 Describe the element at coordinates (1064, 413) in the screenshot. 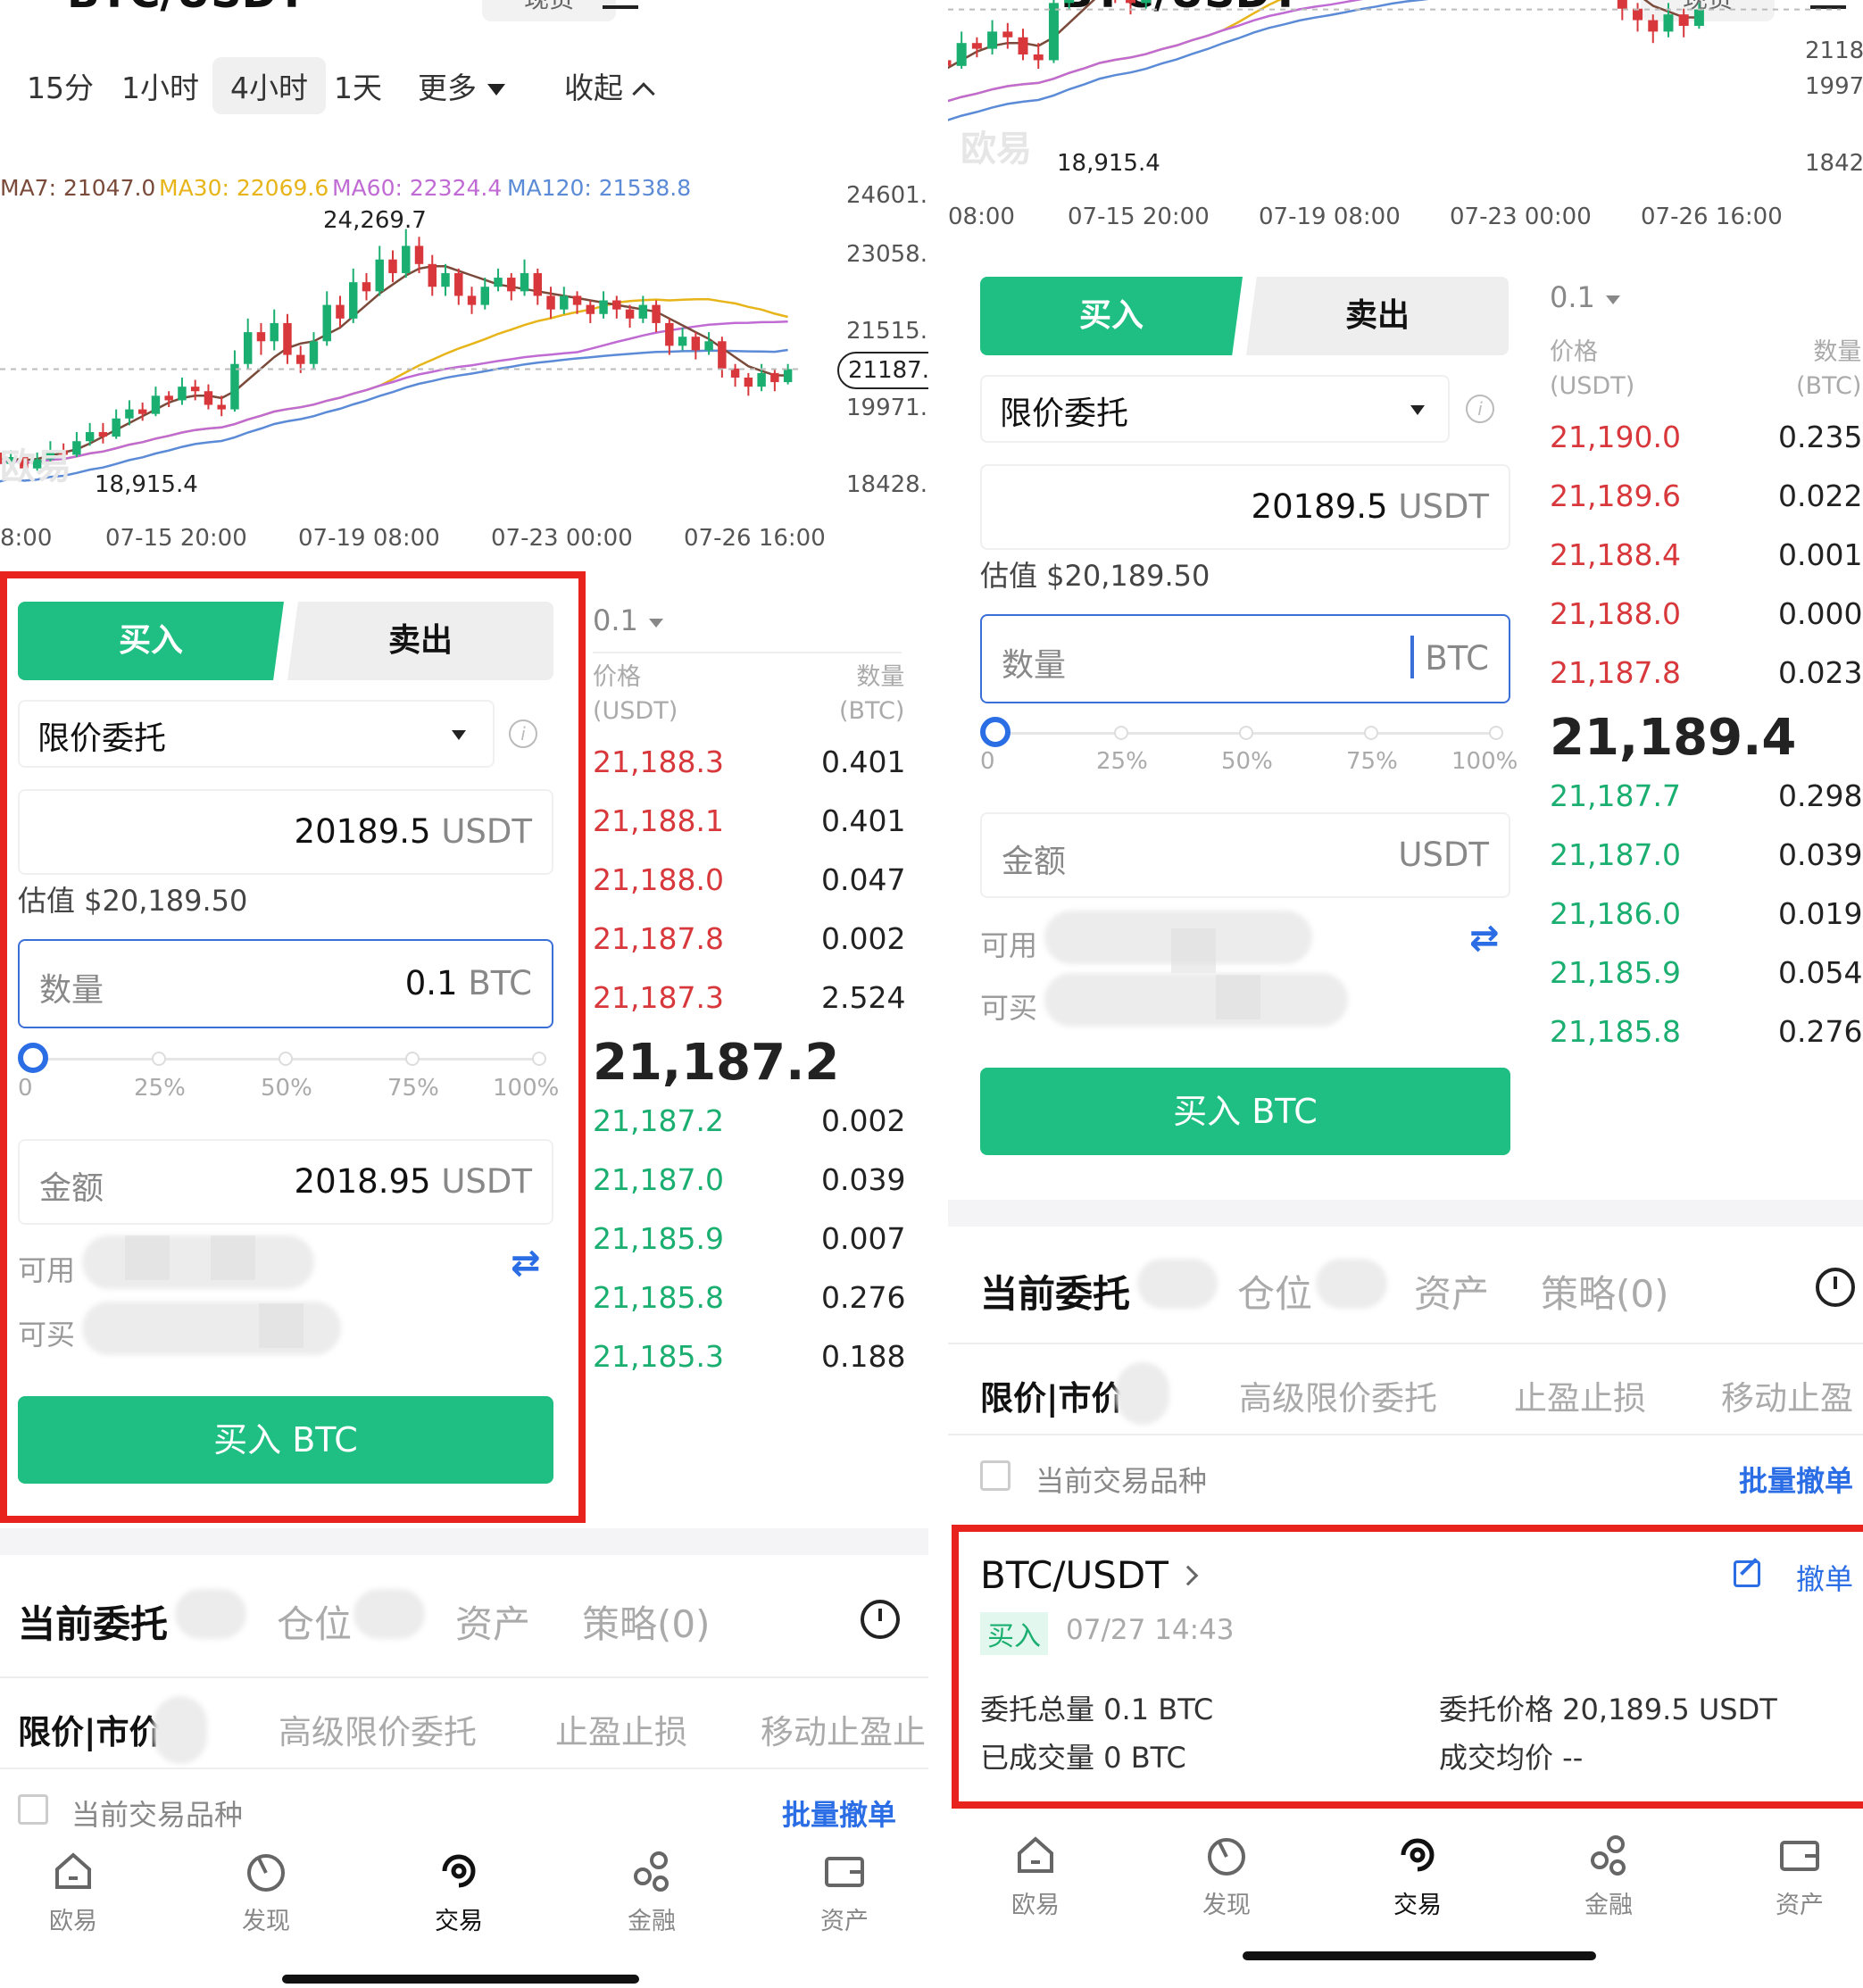

I see `order-type-label: 限价委托` at that location.